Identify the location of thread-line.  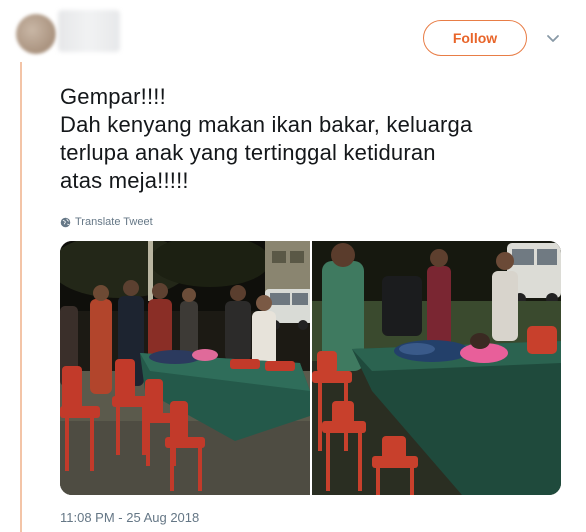
(21, 297).